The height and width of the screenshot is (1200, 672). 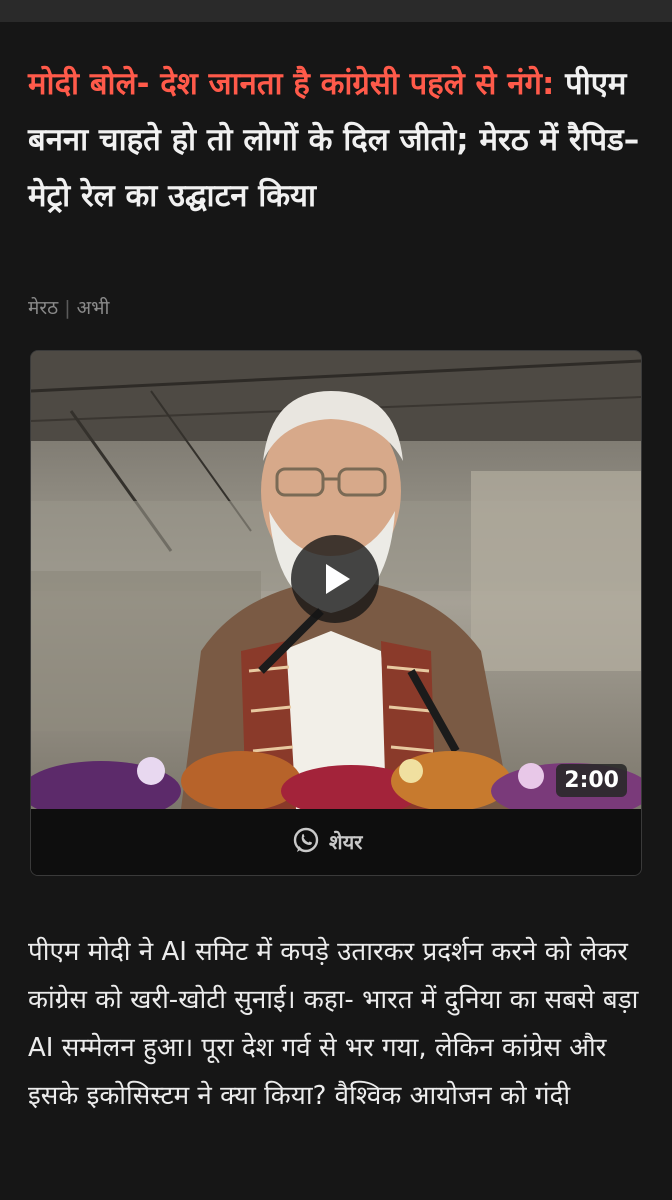 What do you see at coordinates (326, 841) in the screenshot?
I see `share-button: शेयर` at bounding box center [326, 841].